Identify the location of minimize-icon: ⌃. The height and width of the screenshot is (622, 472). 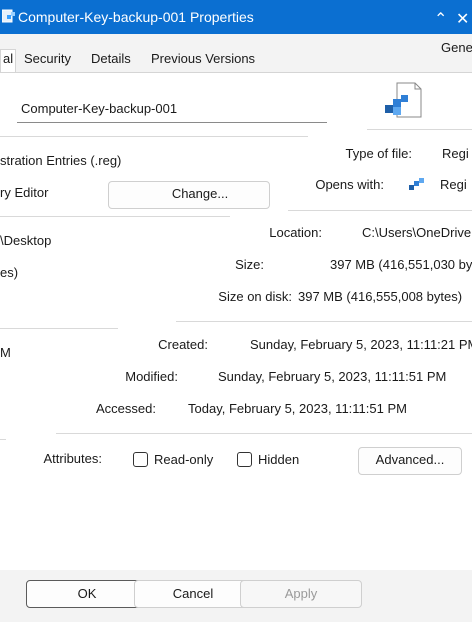
(440, 19).